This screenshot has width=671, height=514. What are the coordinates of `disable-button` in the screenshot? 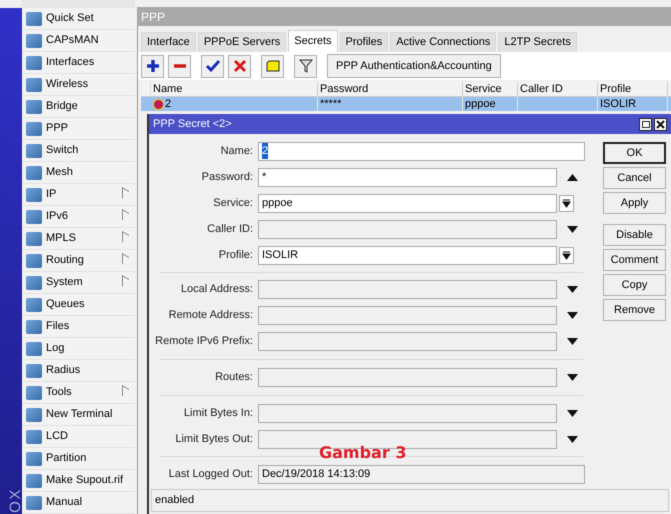 It's located at (239, 66).